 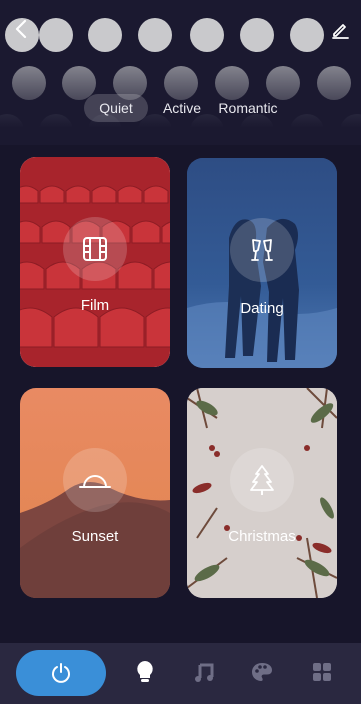 I want to click on scene-card-christmas: Christmas, so click(x=262, y=493).